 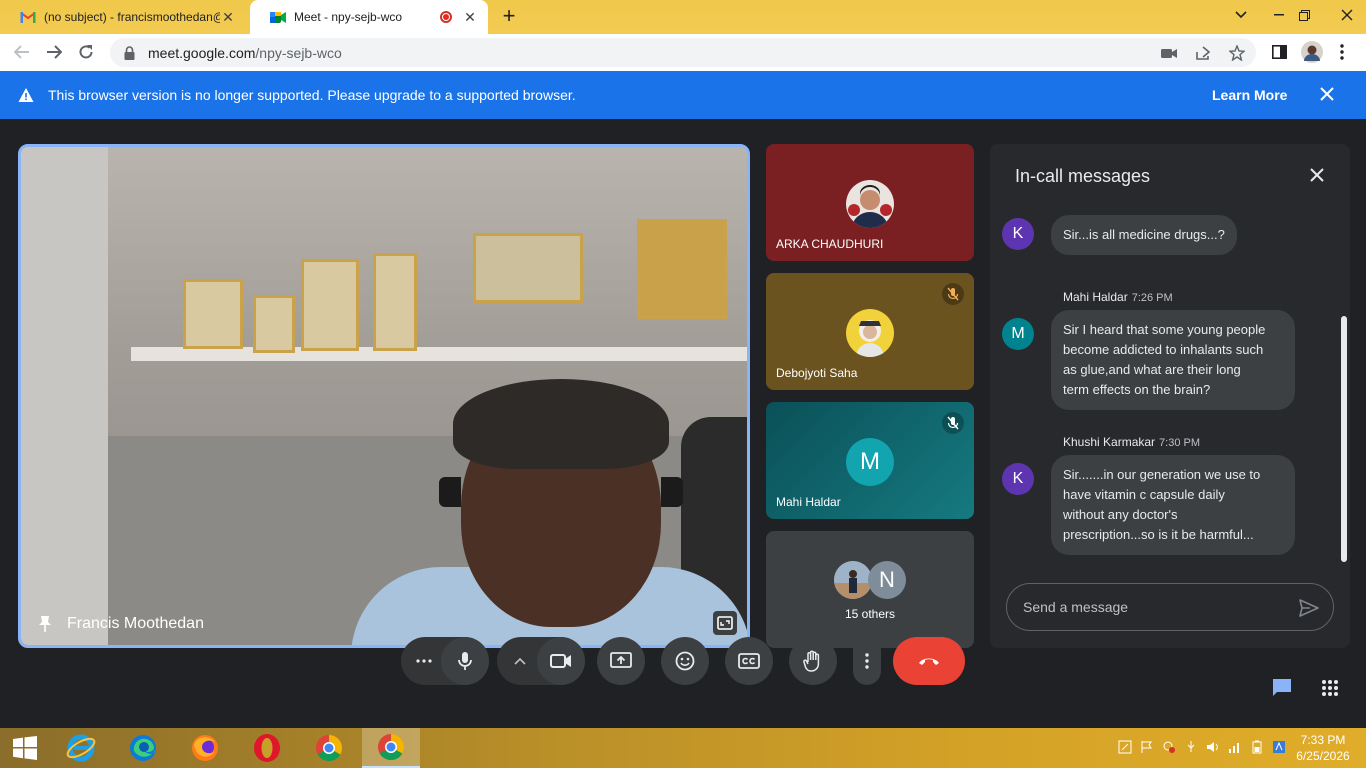 I want to click on new-tab-button: +, so click(x=509, y=16).